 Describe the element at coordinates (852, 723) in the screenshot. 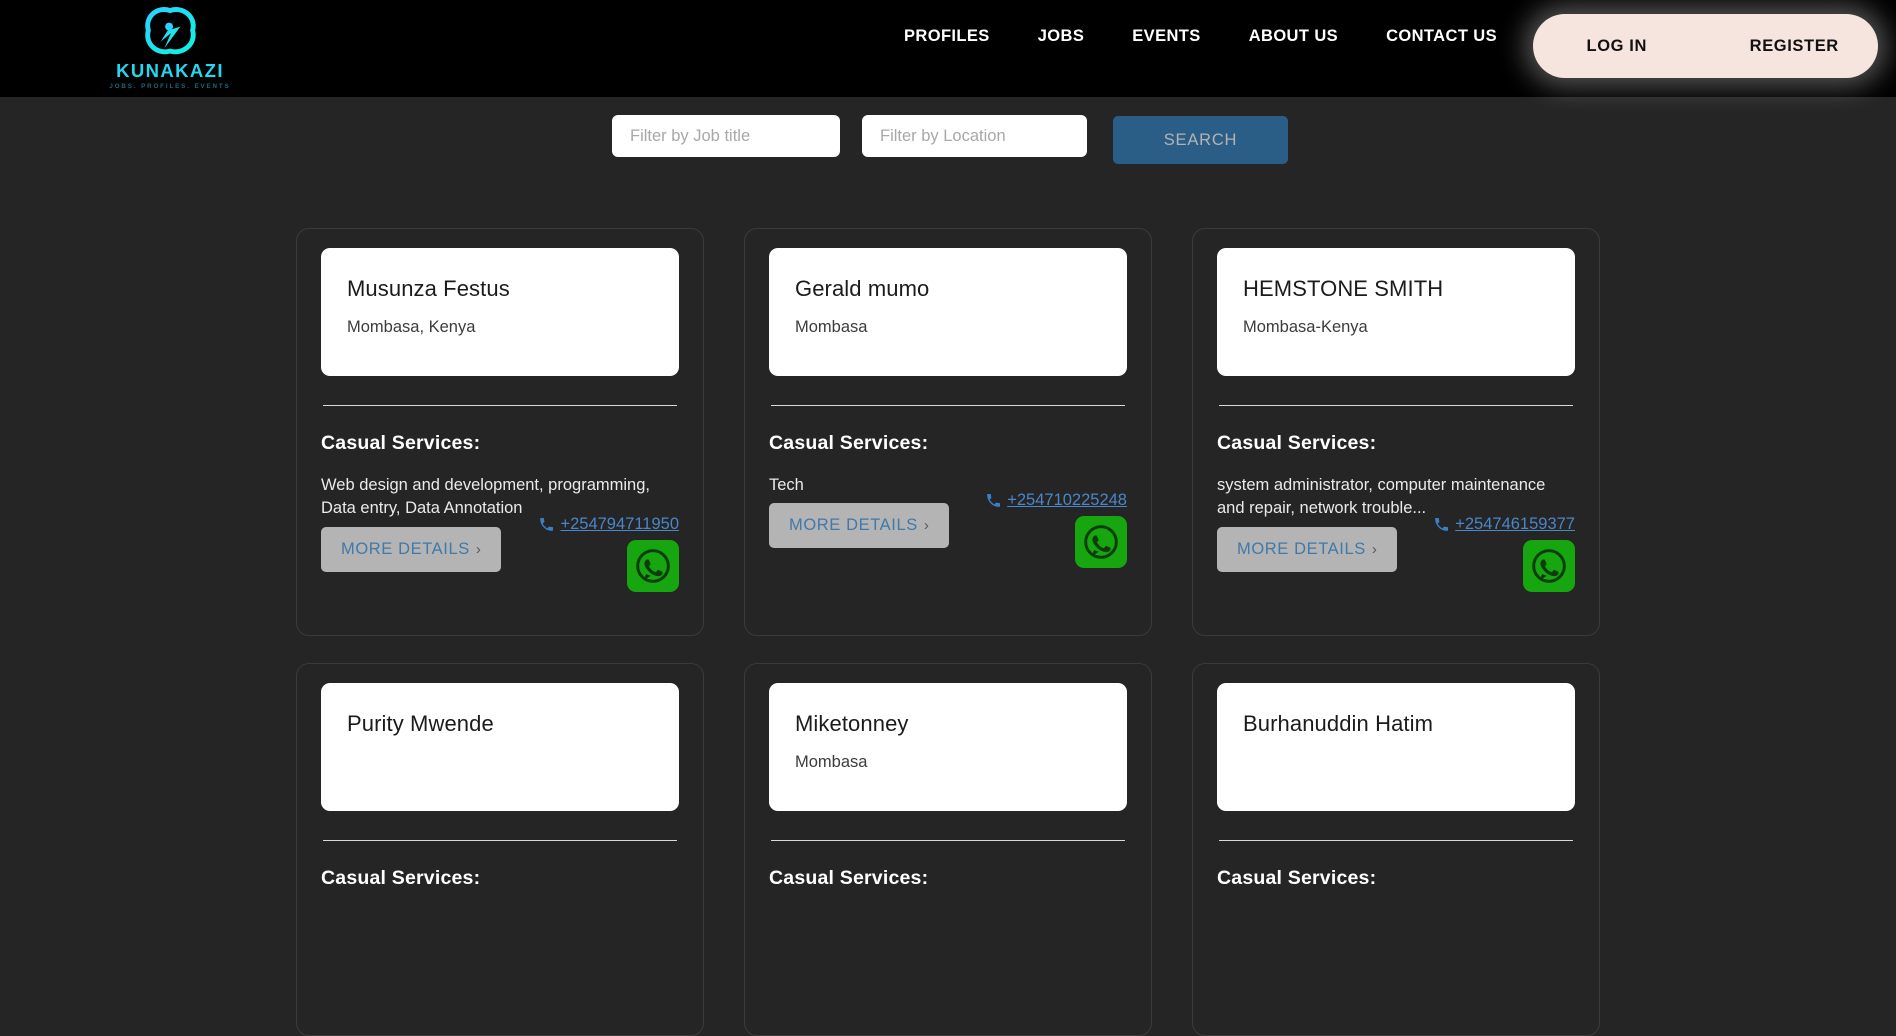

I see `profile-name: Miketonney` at that location.